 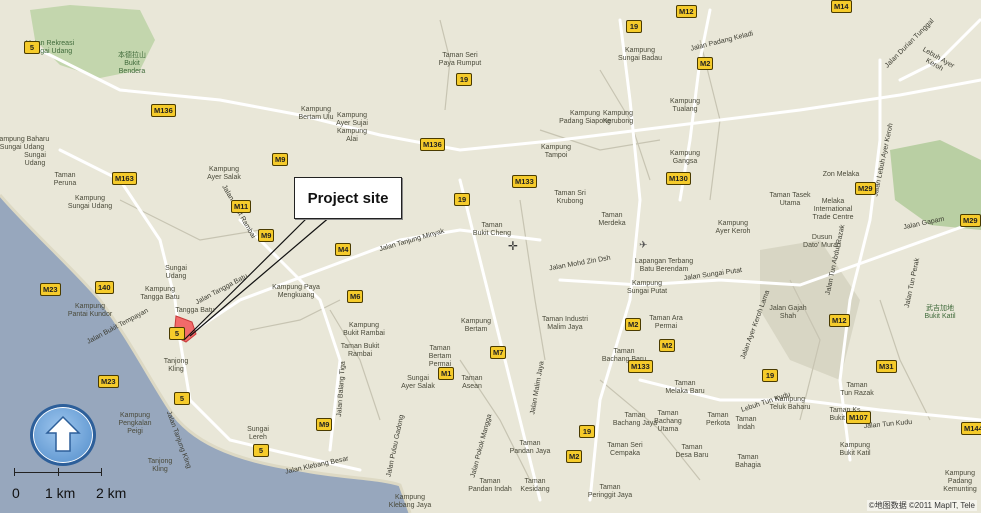 What do you see at coordinates (124, 178) in the screenshot?
I see `route-shield: M163` at bounding box center [124, 178].